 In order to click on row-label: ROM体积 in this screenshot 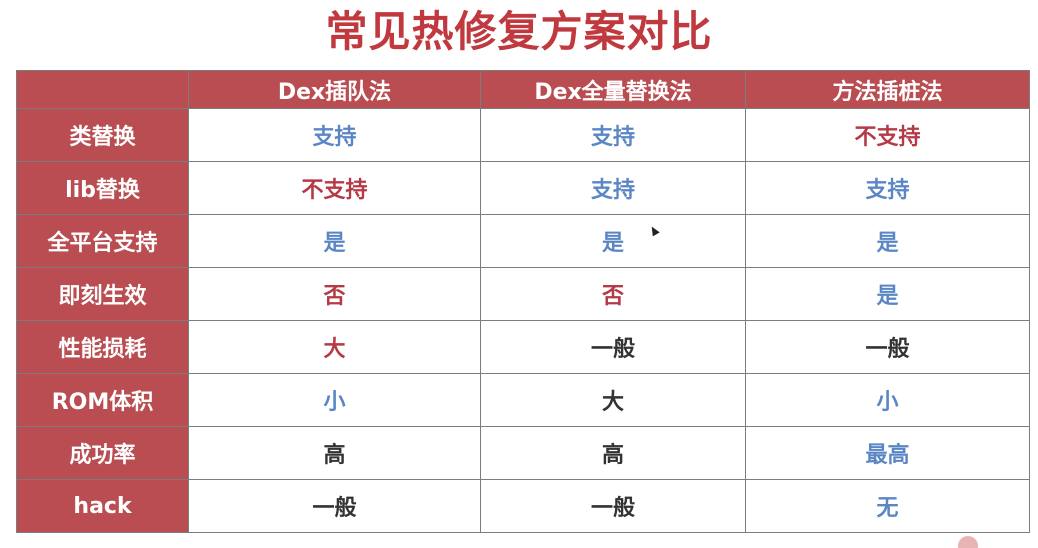, I will do `click(102, 400)`.